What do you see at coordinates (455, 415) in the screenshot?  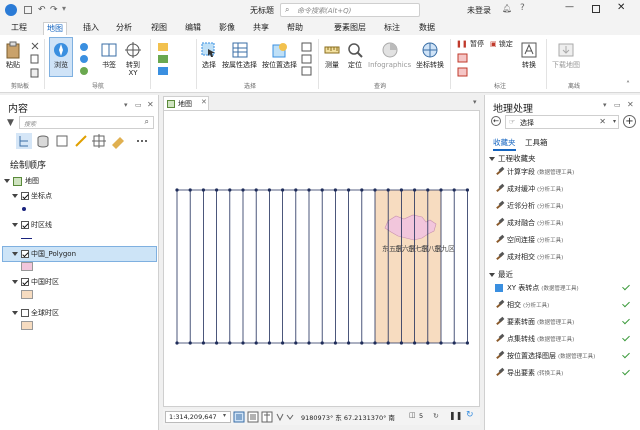 I see `pause-drawing-icon: ❚❚` at bounding box center [455, 415].